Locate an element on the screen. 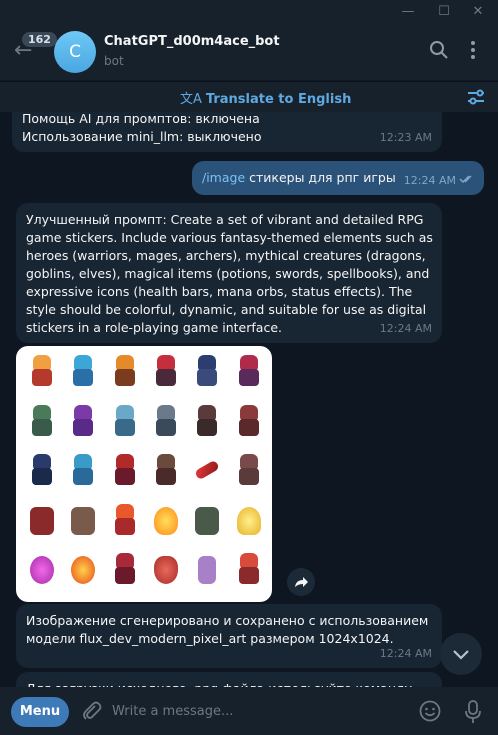  chevron-down-icon is located at coordinates (461, 655).